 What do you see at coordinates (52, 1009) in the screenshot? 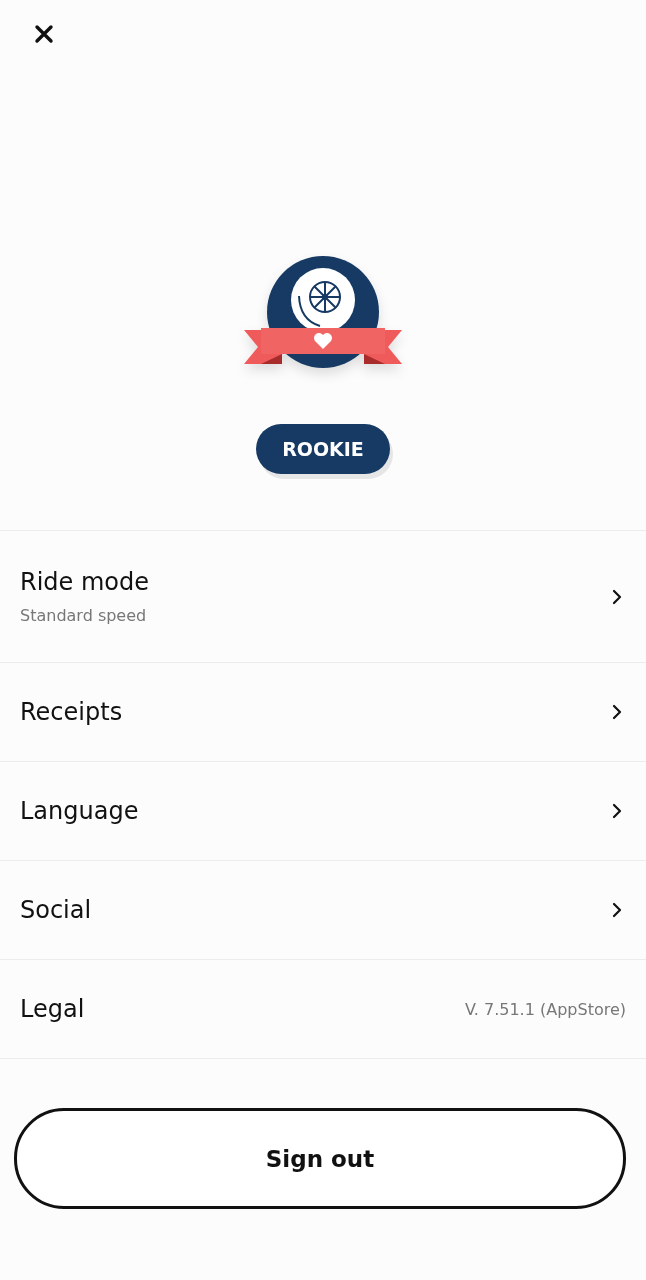
I see `menu-item-title: Legal` at bounding box center [52, 1009].